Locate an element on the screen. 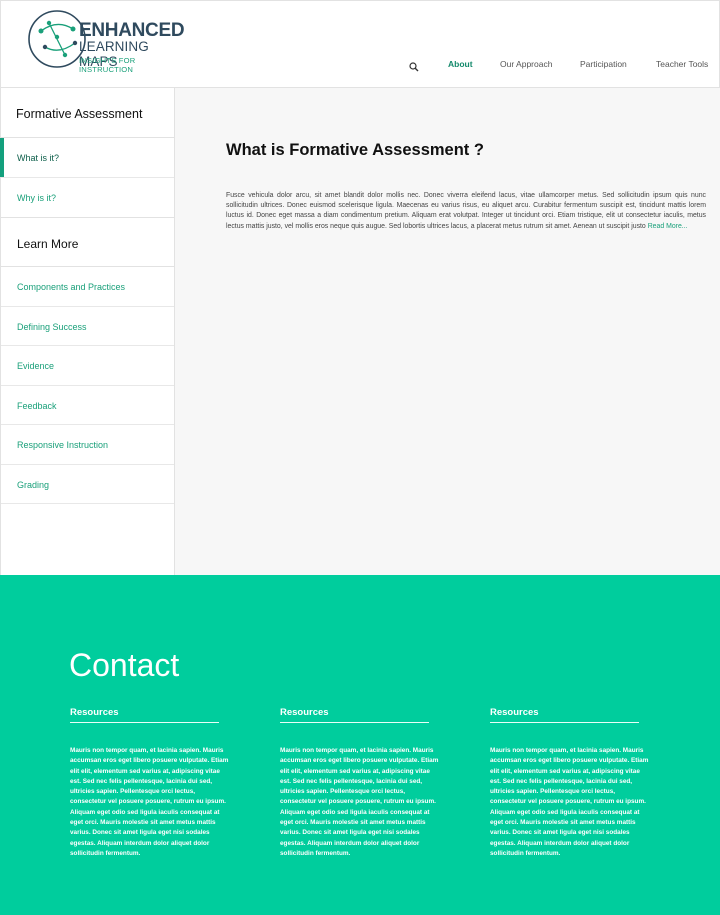 This screenshot has height=915, width=720. sidebar-item-what-is-it: What is it? is located at coordinates (87, 158).